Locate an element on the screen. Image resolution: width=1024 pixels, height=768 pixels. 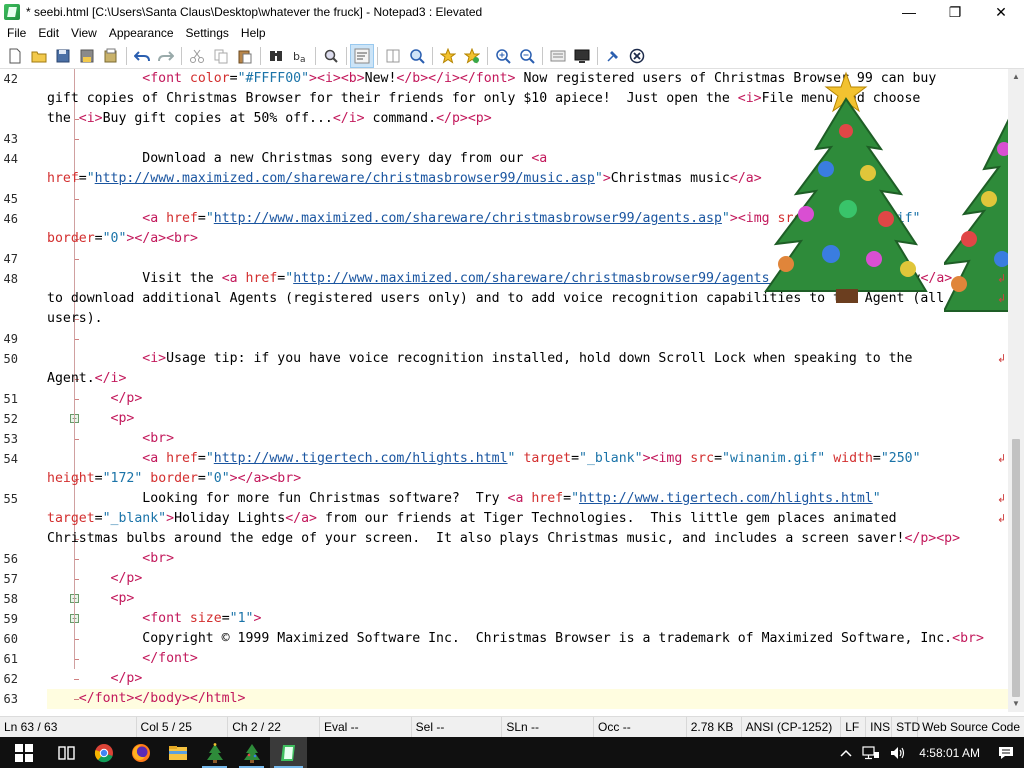
status-line: Ln 63 / 63 is located at coordinates (68, 727).